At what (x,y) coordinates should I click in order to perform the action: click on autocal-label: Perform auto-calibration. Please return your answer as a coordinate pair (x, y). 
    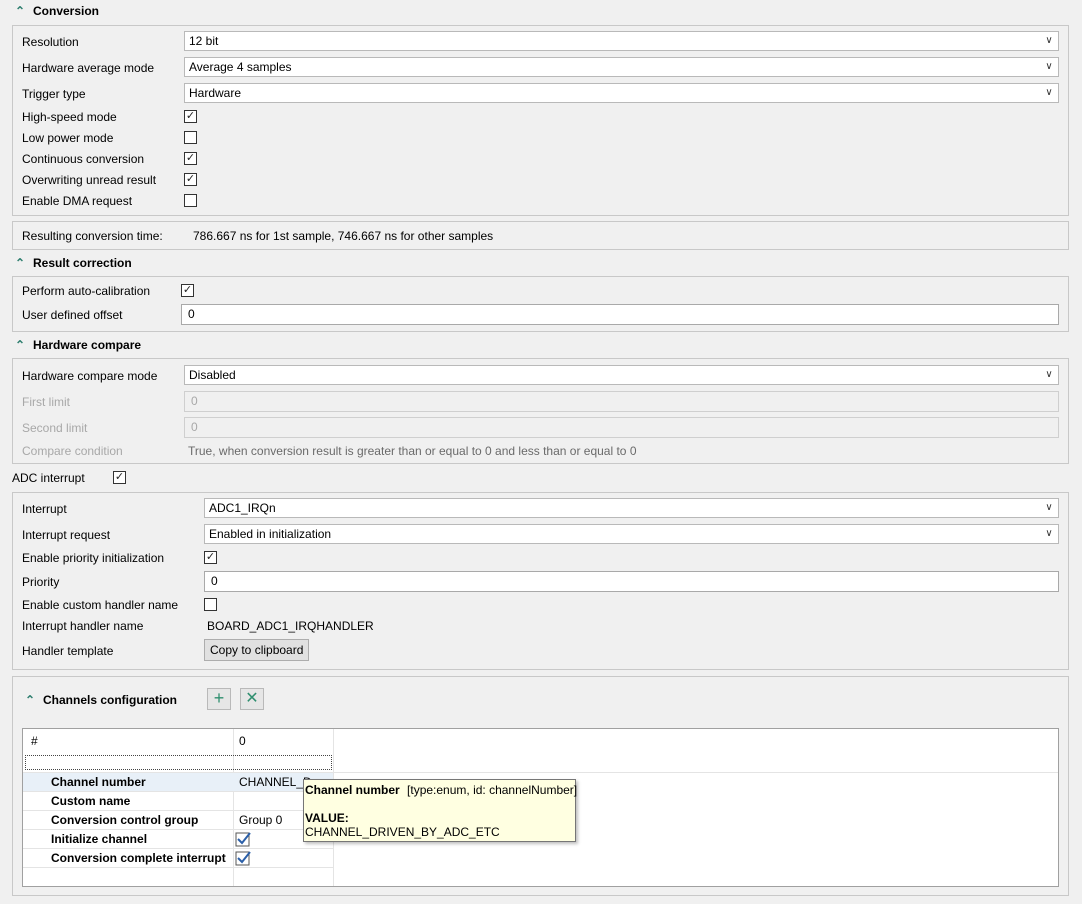
    Looking at the image, I should click on (86, 291).